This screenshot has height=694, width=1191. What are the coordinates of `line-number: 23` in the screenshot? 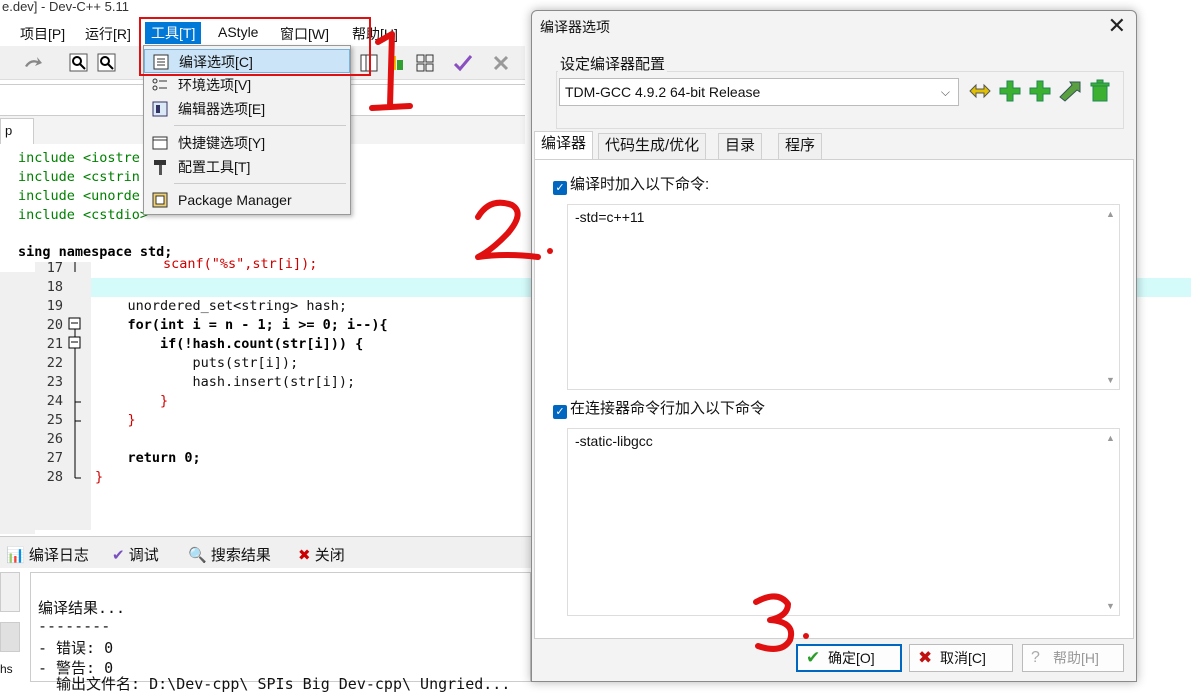 It's located at (54, 382).